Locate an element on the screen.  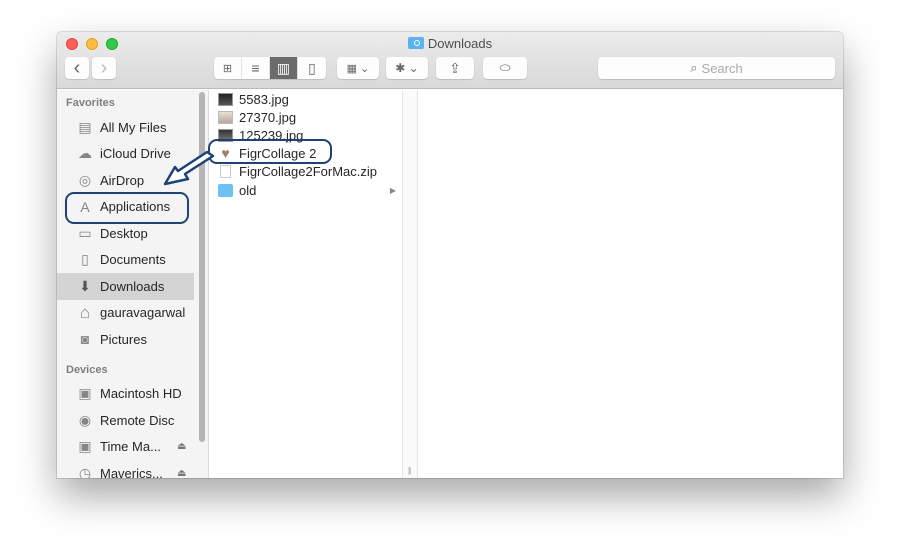
annotation-arrow is located at coordinates (189, 168).